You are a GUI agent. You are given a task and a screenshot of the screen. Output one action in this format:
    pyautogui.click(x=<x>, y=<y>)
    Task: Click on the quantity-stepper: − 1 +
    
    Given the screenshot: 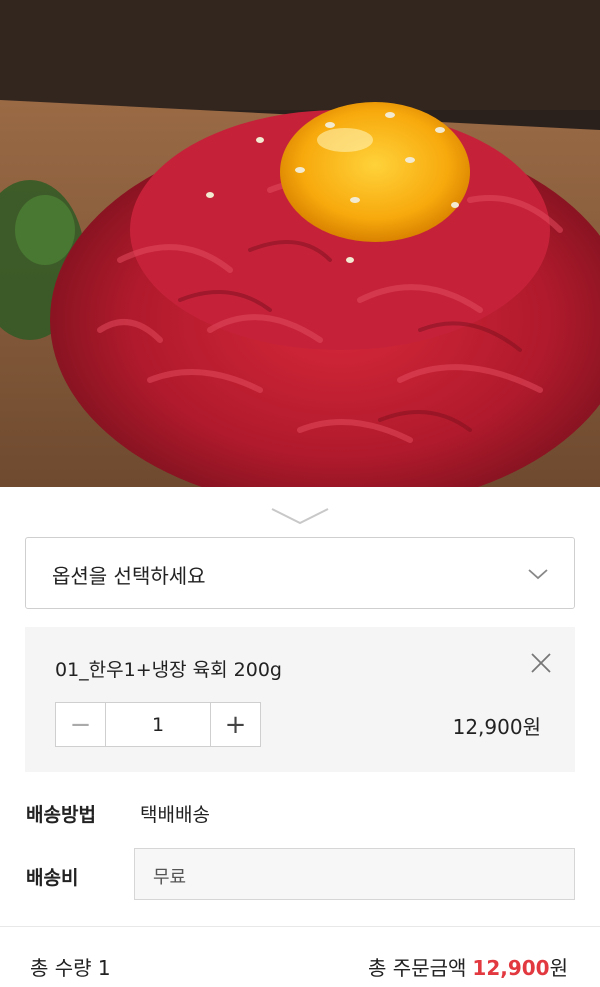 What is the action you would take?
    pyautogui.click(x=158, y=724)
    